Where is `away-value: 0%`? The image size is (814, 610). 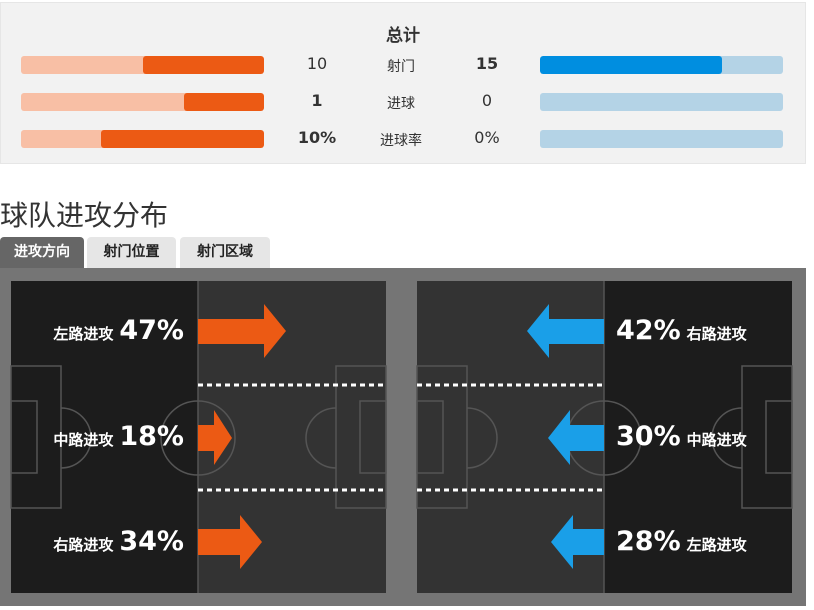 away-value: 0% is located at coordinates (487, 137).